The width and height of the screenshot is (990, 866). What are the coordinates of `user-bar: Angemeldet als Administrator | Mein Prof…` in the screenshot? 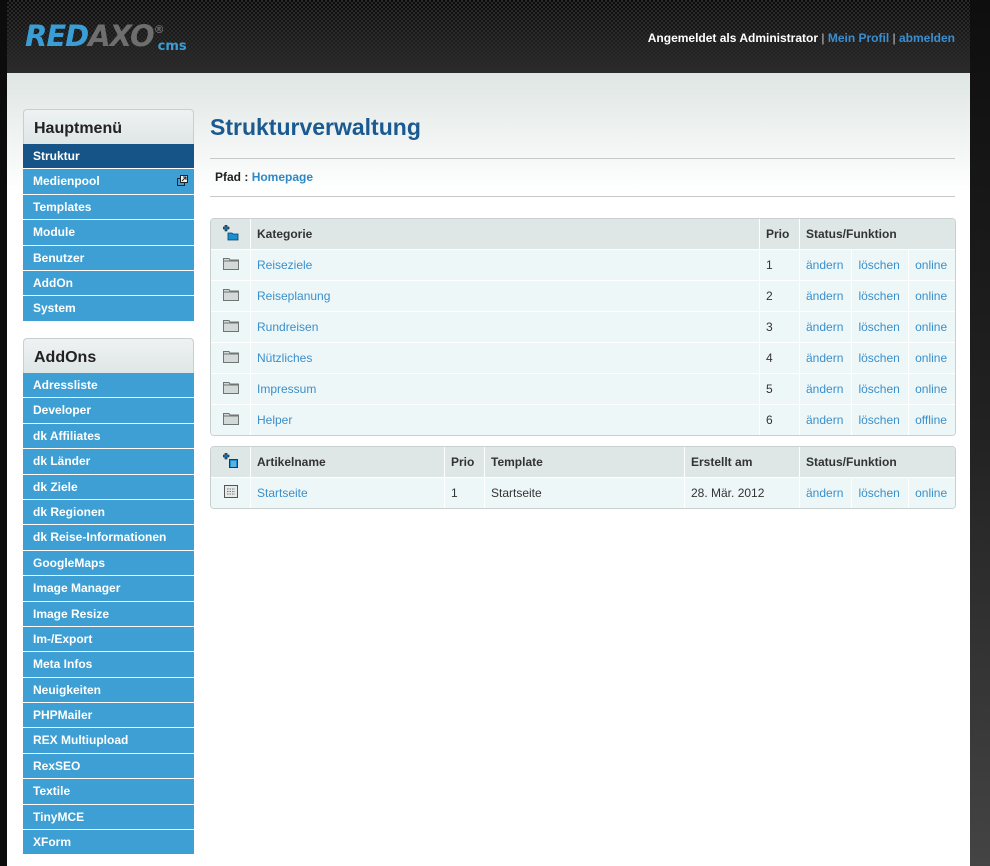 It's located at (801, 38).